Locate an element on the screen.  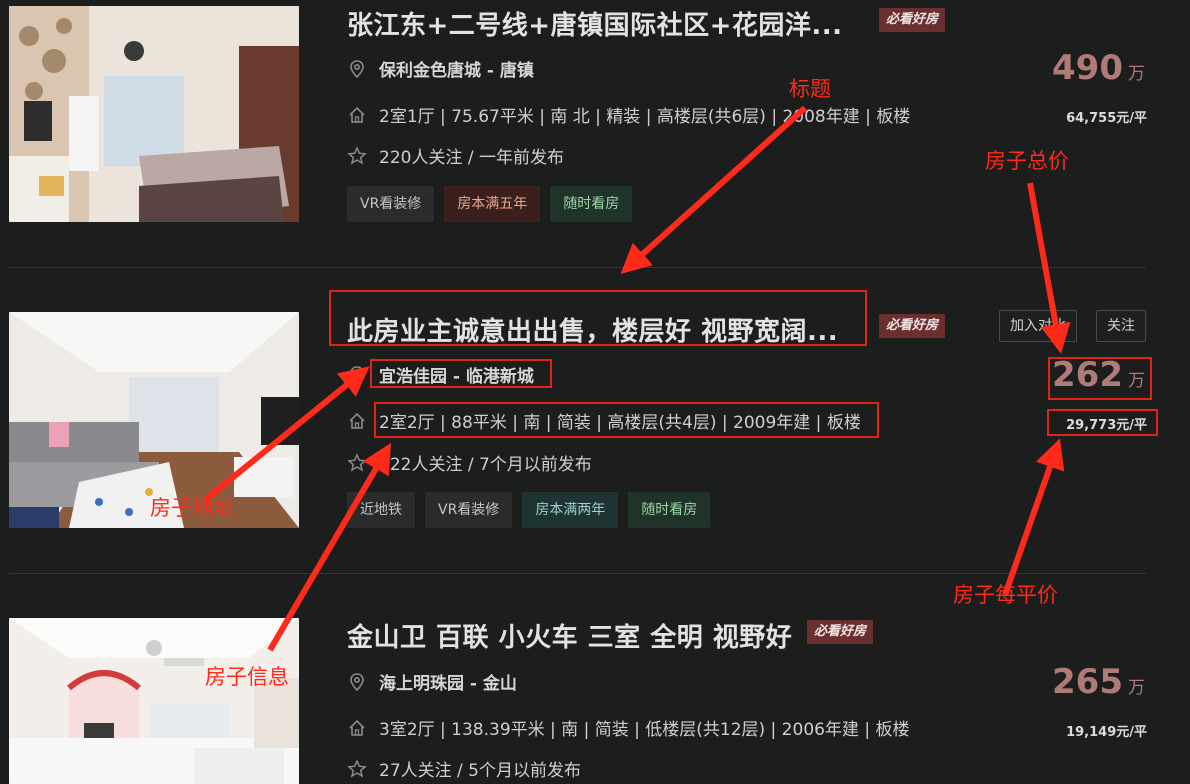
tag-list: VR看装修 房本满五年 随时看房 is located at coordinates (490, 204).